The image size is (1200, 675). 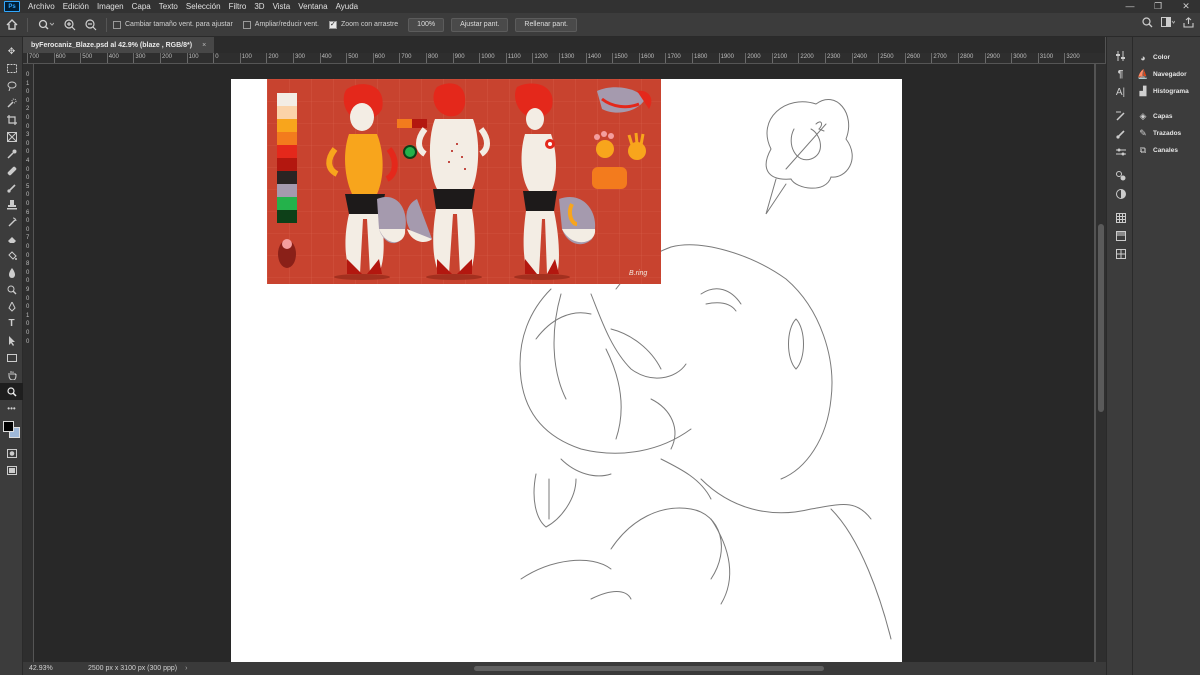 I want to click on fill-screen-button: Rellenar pant., so click(x=546, y=24).